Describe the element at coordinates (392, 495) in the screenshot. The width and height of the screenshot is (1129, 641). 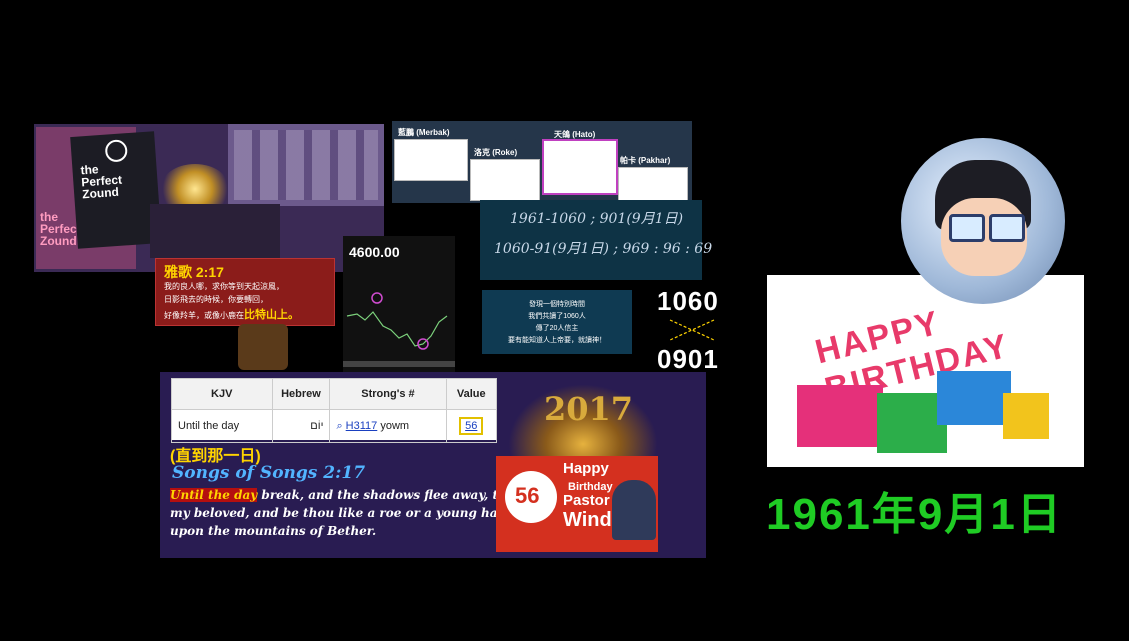
I see `verse-text: break, and the shadows flee away, turn,` at that location.